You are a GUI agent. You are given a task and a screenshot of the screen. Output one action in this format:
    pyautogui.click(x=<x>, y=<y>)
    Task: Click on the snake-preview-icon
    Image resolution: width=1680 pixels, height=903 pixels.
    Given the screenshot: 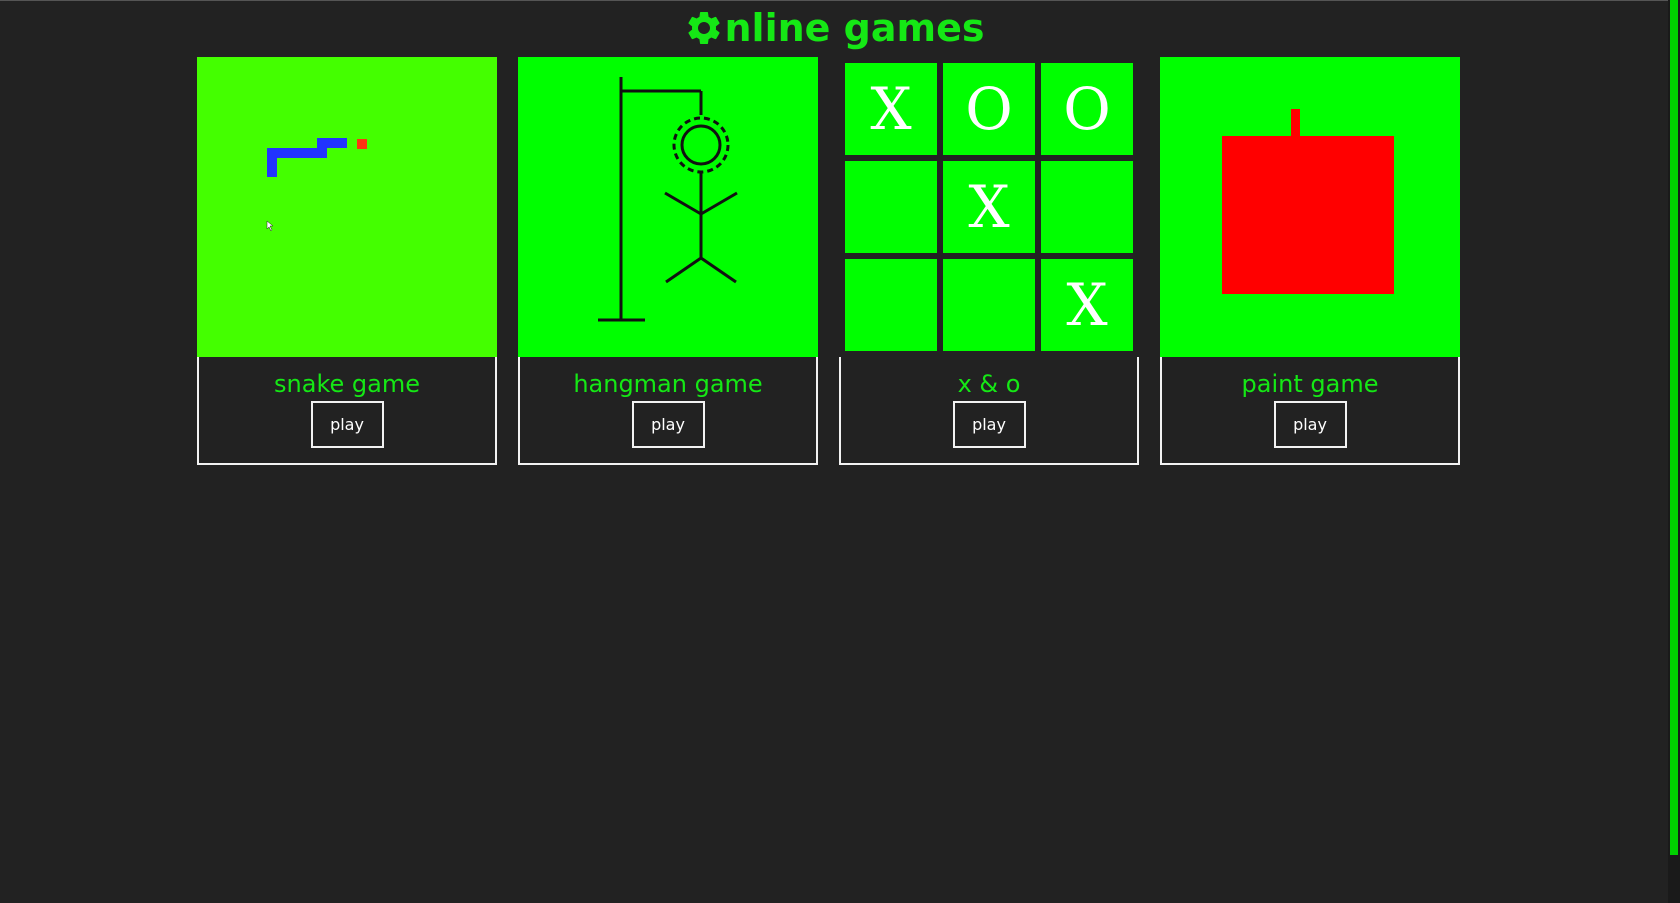 What is the action you would take?
    pyautogui.click(x=347, y=207)
    